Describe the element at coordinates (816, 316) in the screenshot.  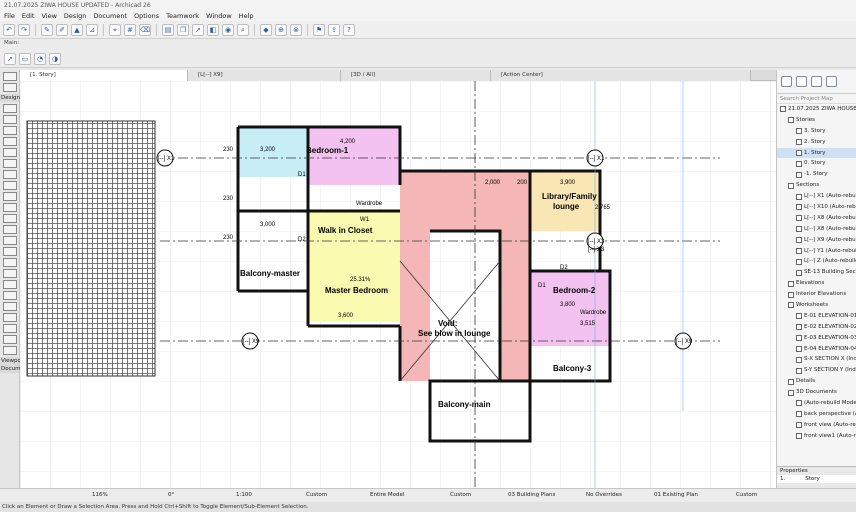
I see `tree-item: E-01 ELEVATION-01` at that location.